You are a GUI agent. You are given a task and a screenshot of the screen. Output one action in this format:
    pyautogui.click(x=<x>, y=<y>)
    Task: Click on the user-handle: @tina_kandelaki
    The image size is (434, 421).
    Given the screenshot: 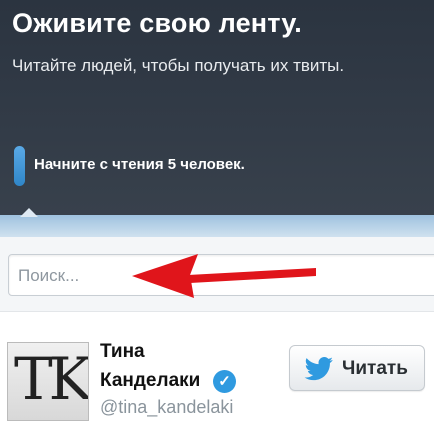 What is the action you would take?
    pyautogui.click(x=167, y=407)
    